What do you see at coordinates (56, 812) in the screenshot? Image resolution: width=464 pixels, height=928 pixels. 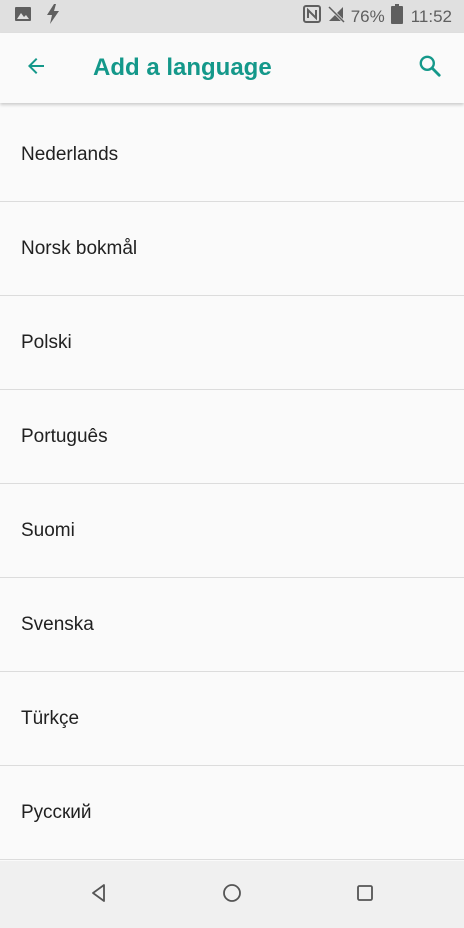 I see `language-label: Русский` at bounding box center [56, 812].